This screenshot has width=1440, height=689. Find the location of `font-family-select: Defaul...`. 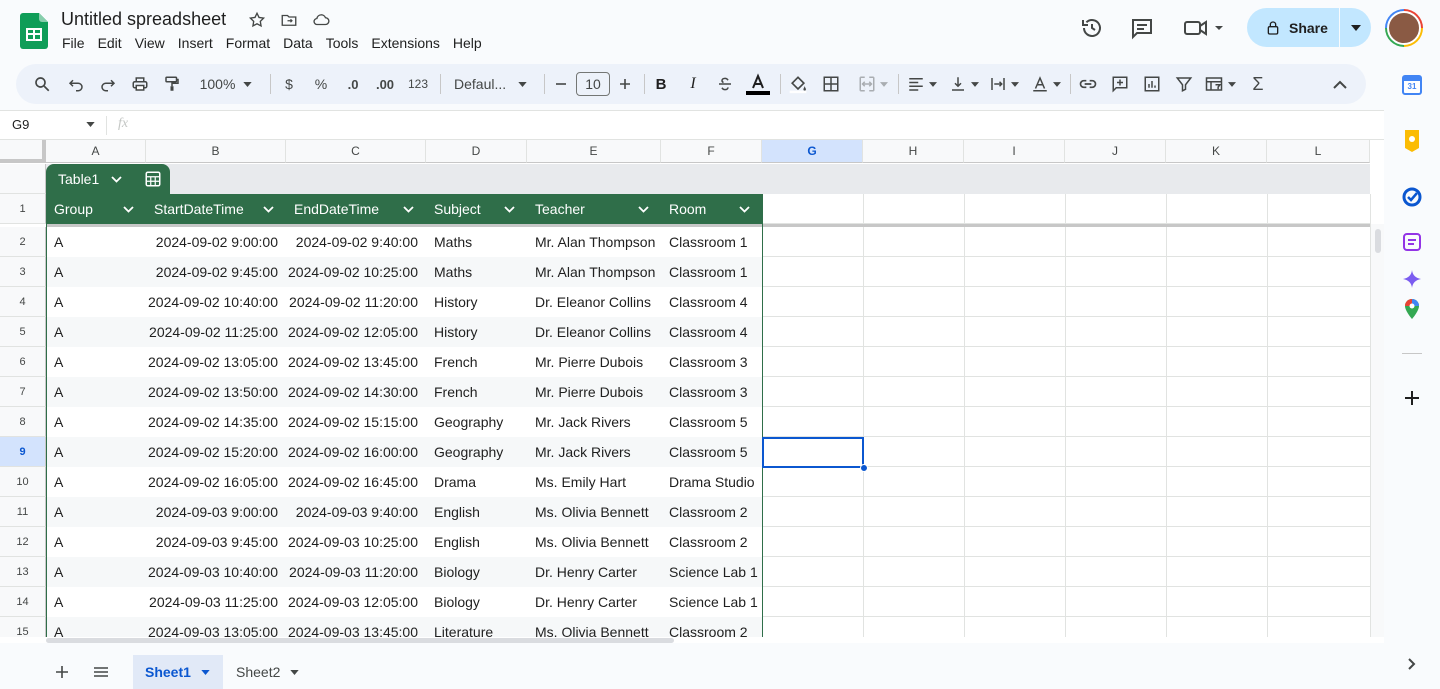

font-family-select: Defaul... is located at coordinates (490, 84).